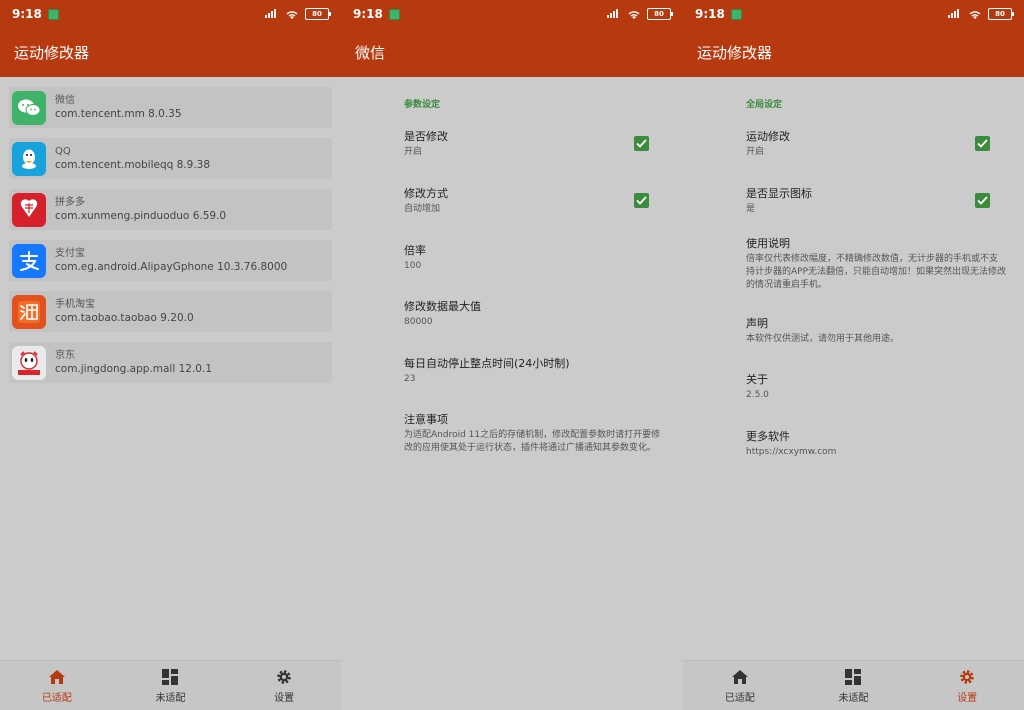 This screenshot has height=710, width=1024. Describe the element at coordinates (75, 304) in the screenshot. I see `app-name: 手机淘宝` at that location.